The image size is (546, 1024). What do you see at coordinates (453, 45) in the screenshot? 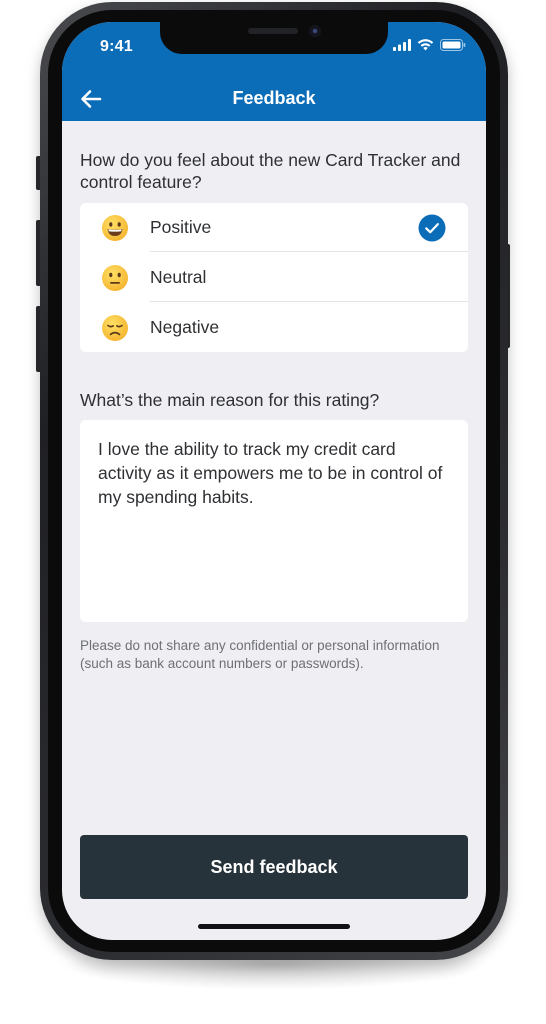
I see `battery-icon` at bounding box center [453, 45].